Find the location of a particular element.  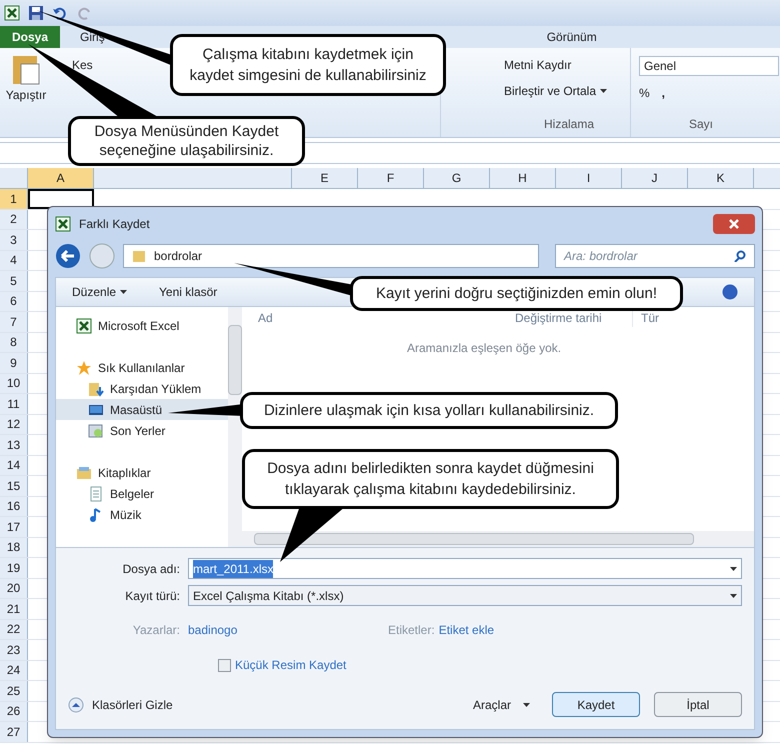

group-label: Sayı is located at coordinates (701, 124).